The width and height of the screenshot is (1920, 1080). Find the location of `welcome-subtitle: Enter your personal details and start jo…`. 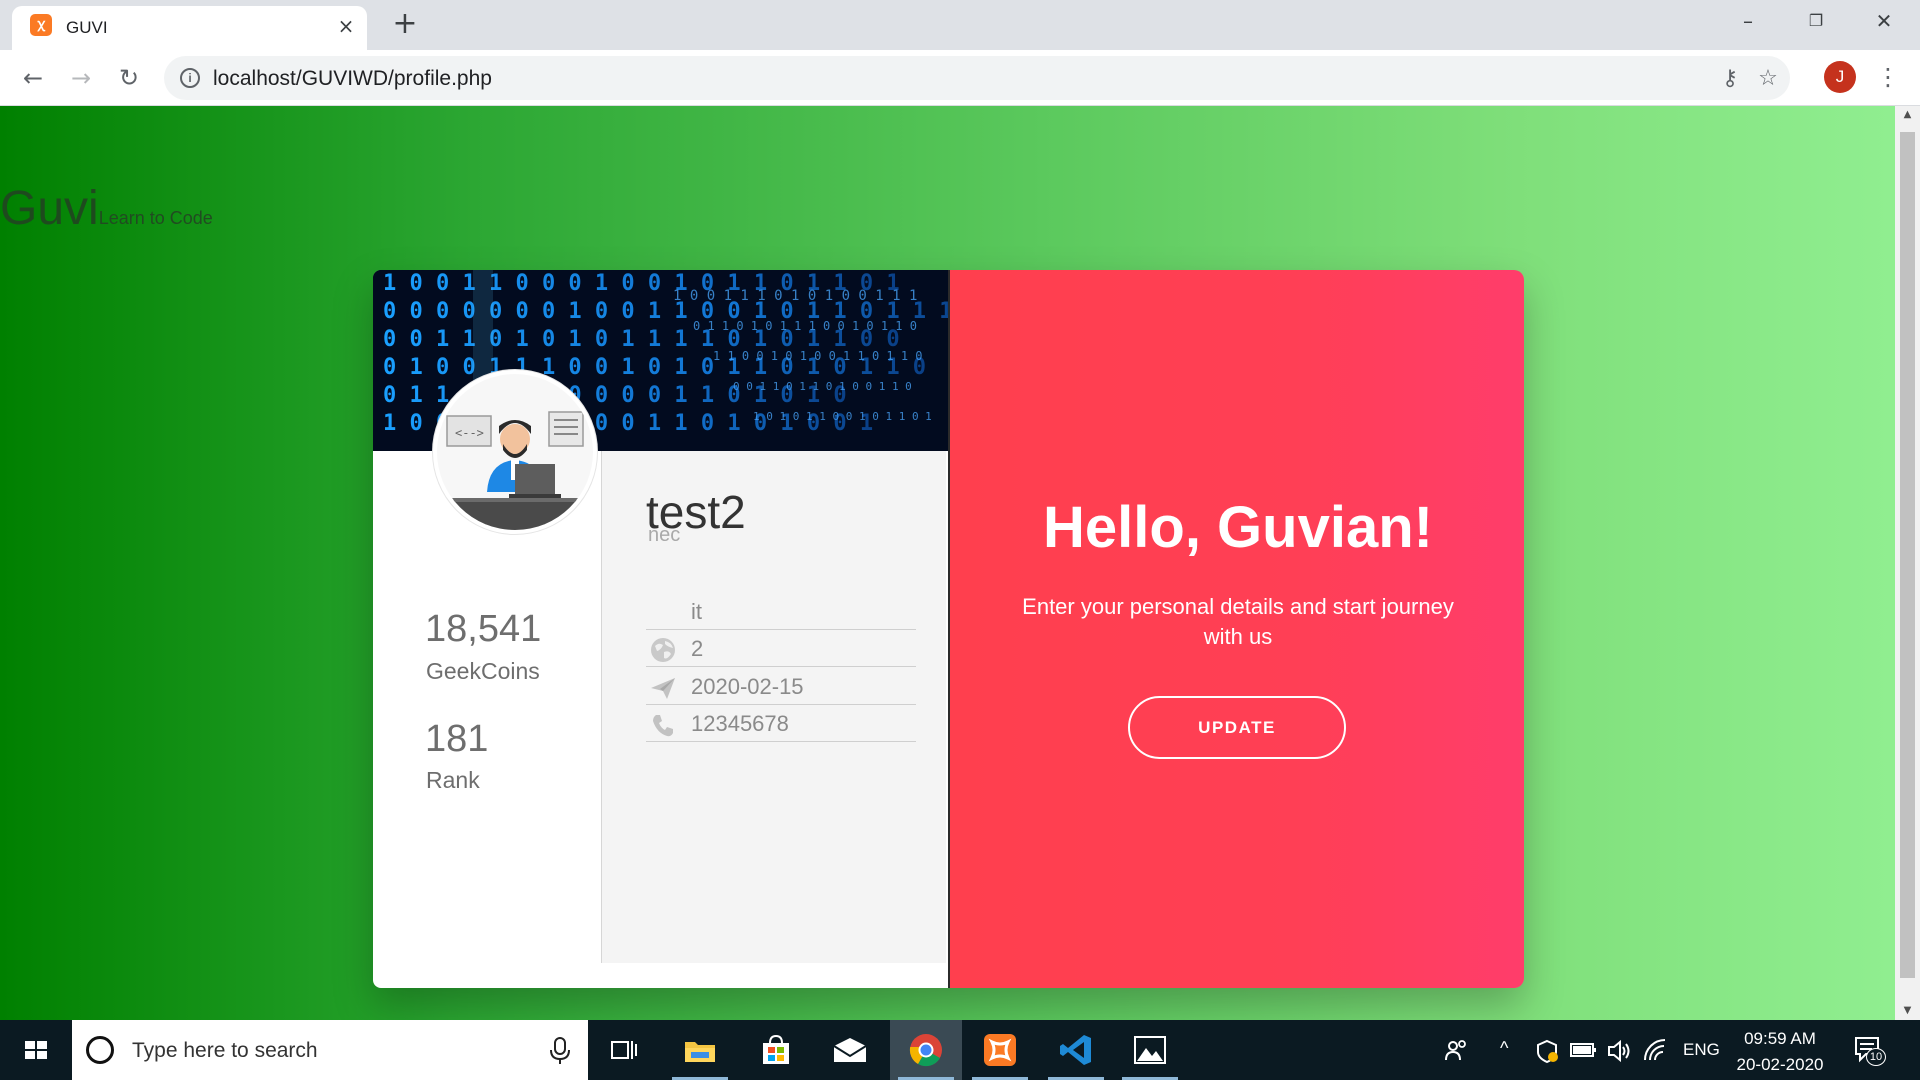

welcome-subtitle: Enter your personal details and start jo… is located at coordinates (1238, 621).